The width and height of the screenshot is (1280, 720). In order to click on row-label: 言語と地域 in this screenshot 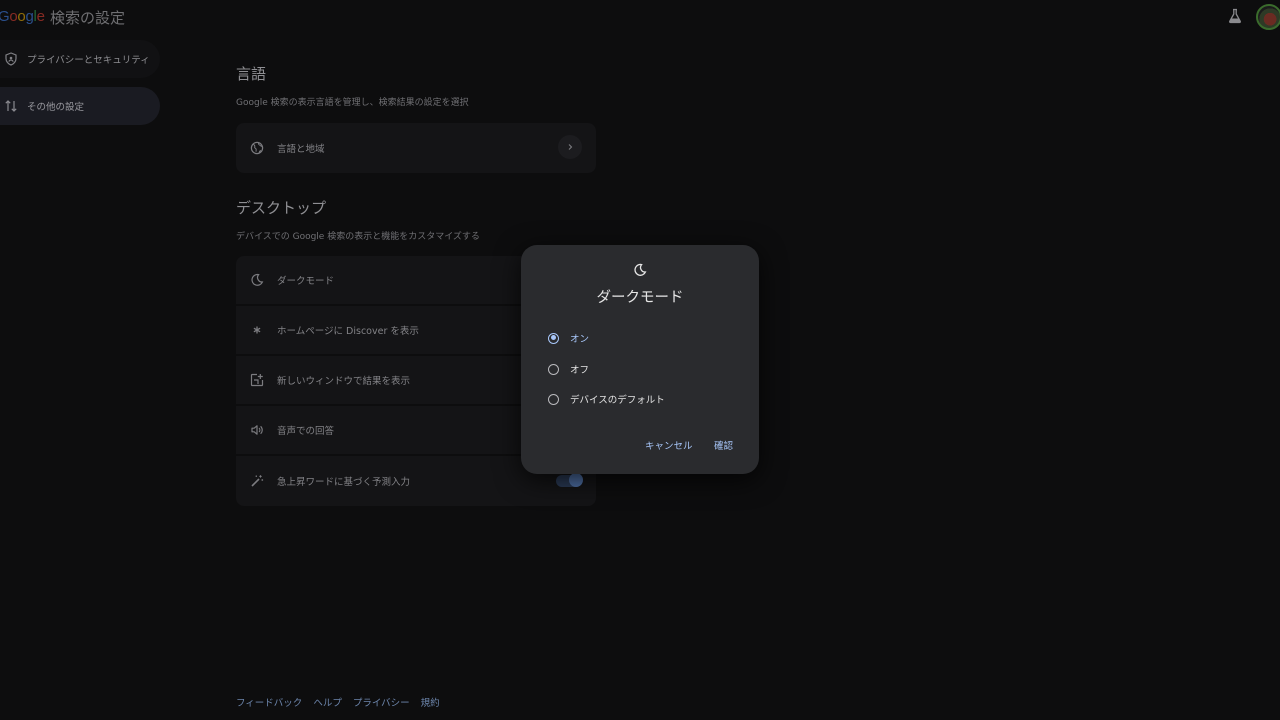, I will do `click(301, 149)`.